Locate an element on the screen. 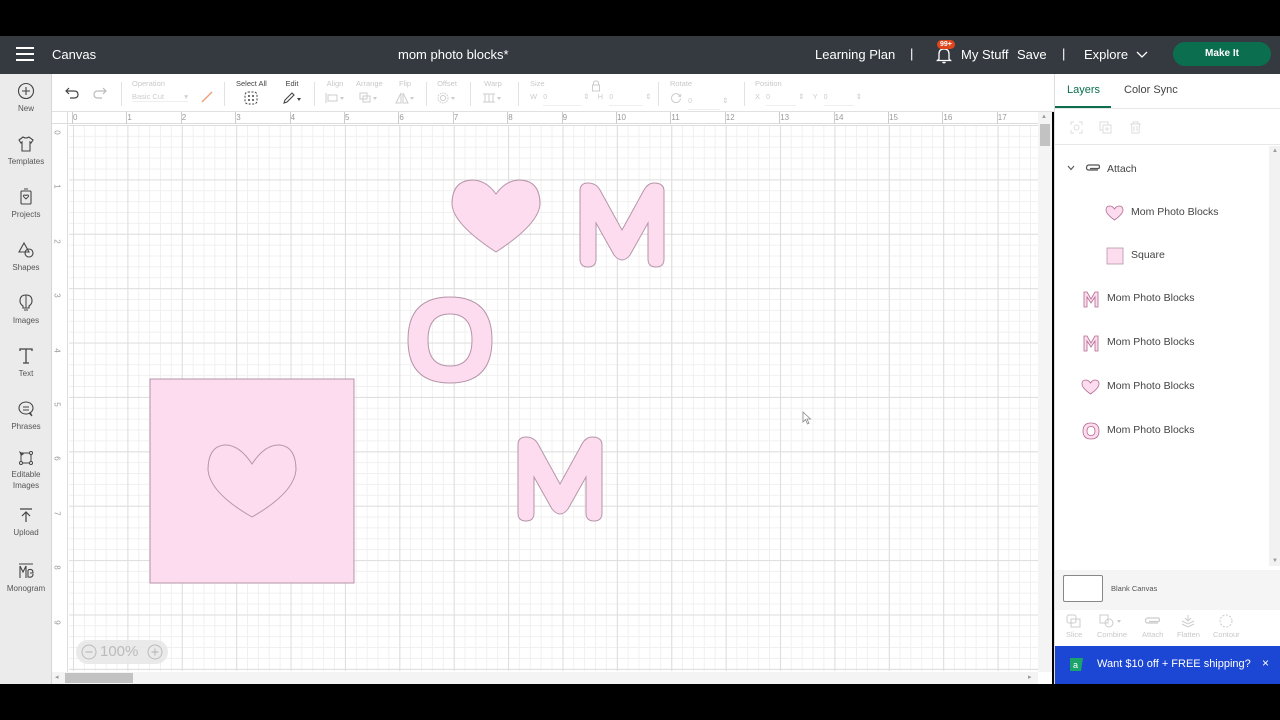 This screenshot has width=1280, height=720. arrange-button: Arrange is located at coordinates (369, 94).